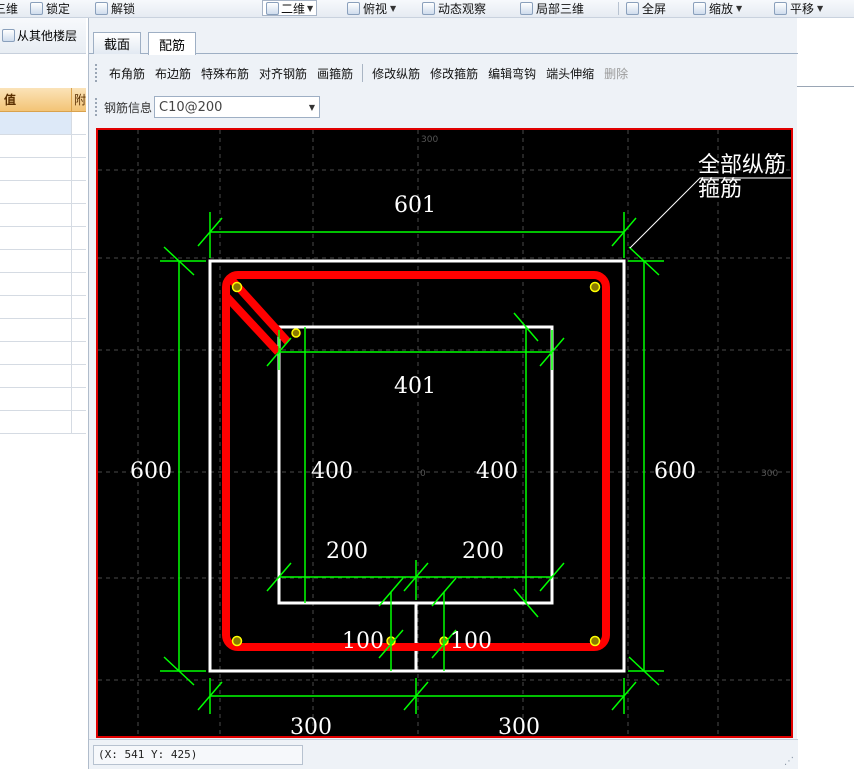 The width and height of the screenshot is (854, 769). I want to click on end-extend-button: 端头伸缩, so click(570, 73).